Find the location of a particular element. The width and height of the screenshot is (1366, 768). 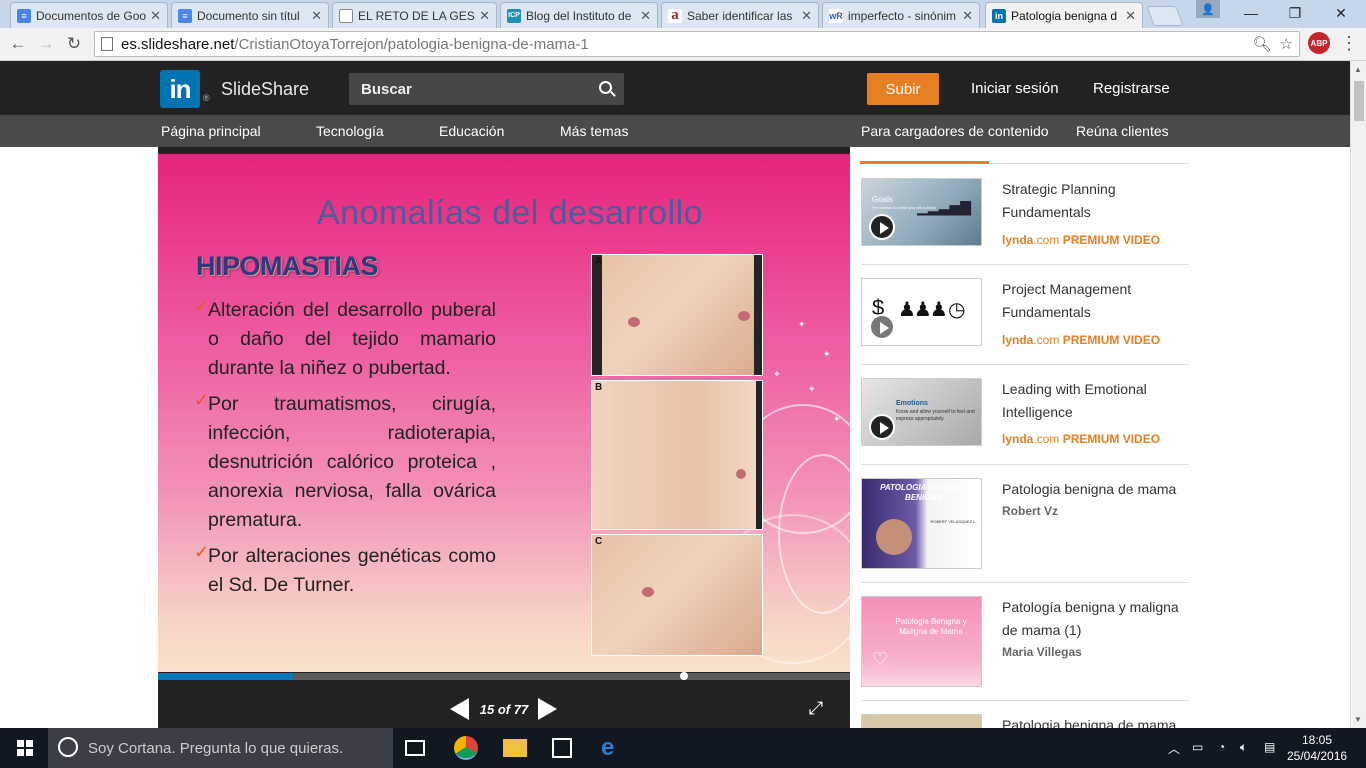

menu-icon: ⋮ is located at coordinates (1349, 43).